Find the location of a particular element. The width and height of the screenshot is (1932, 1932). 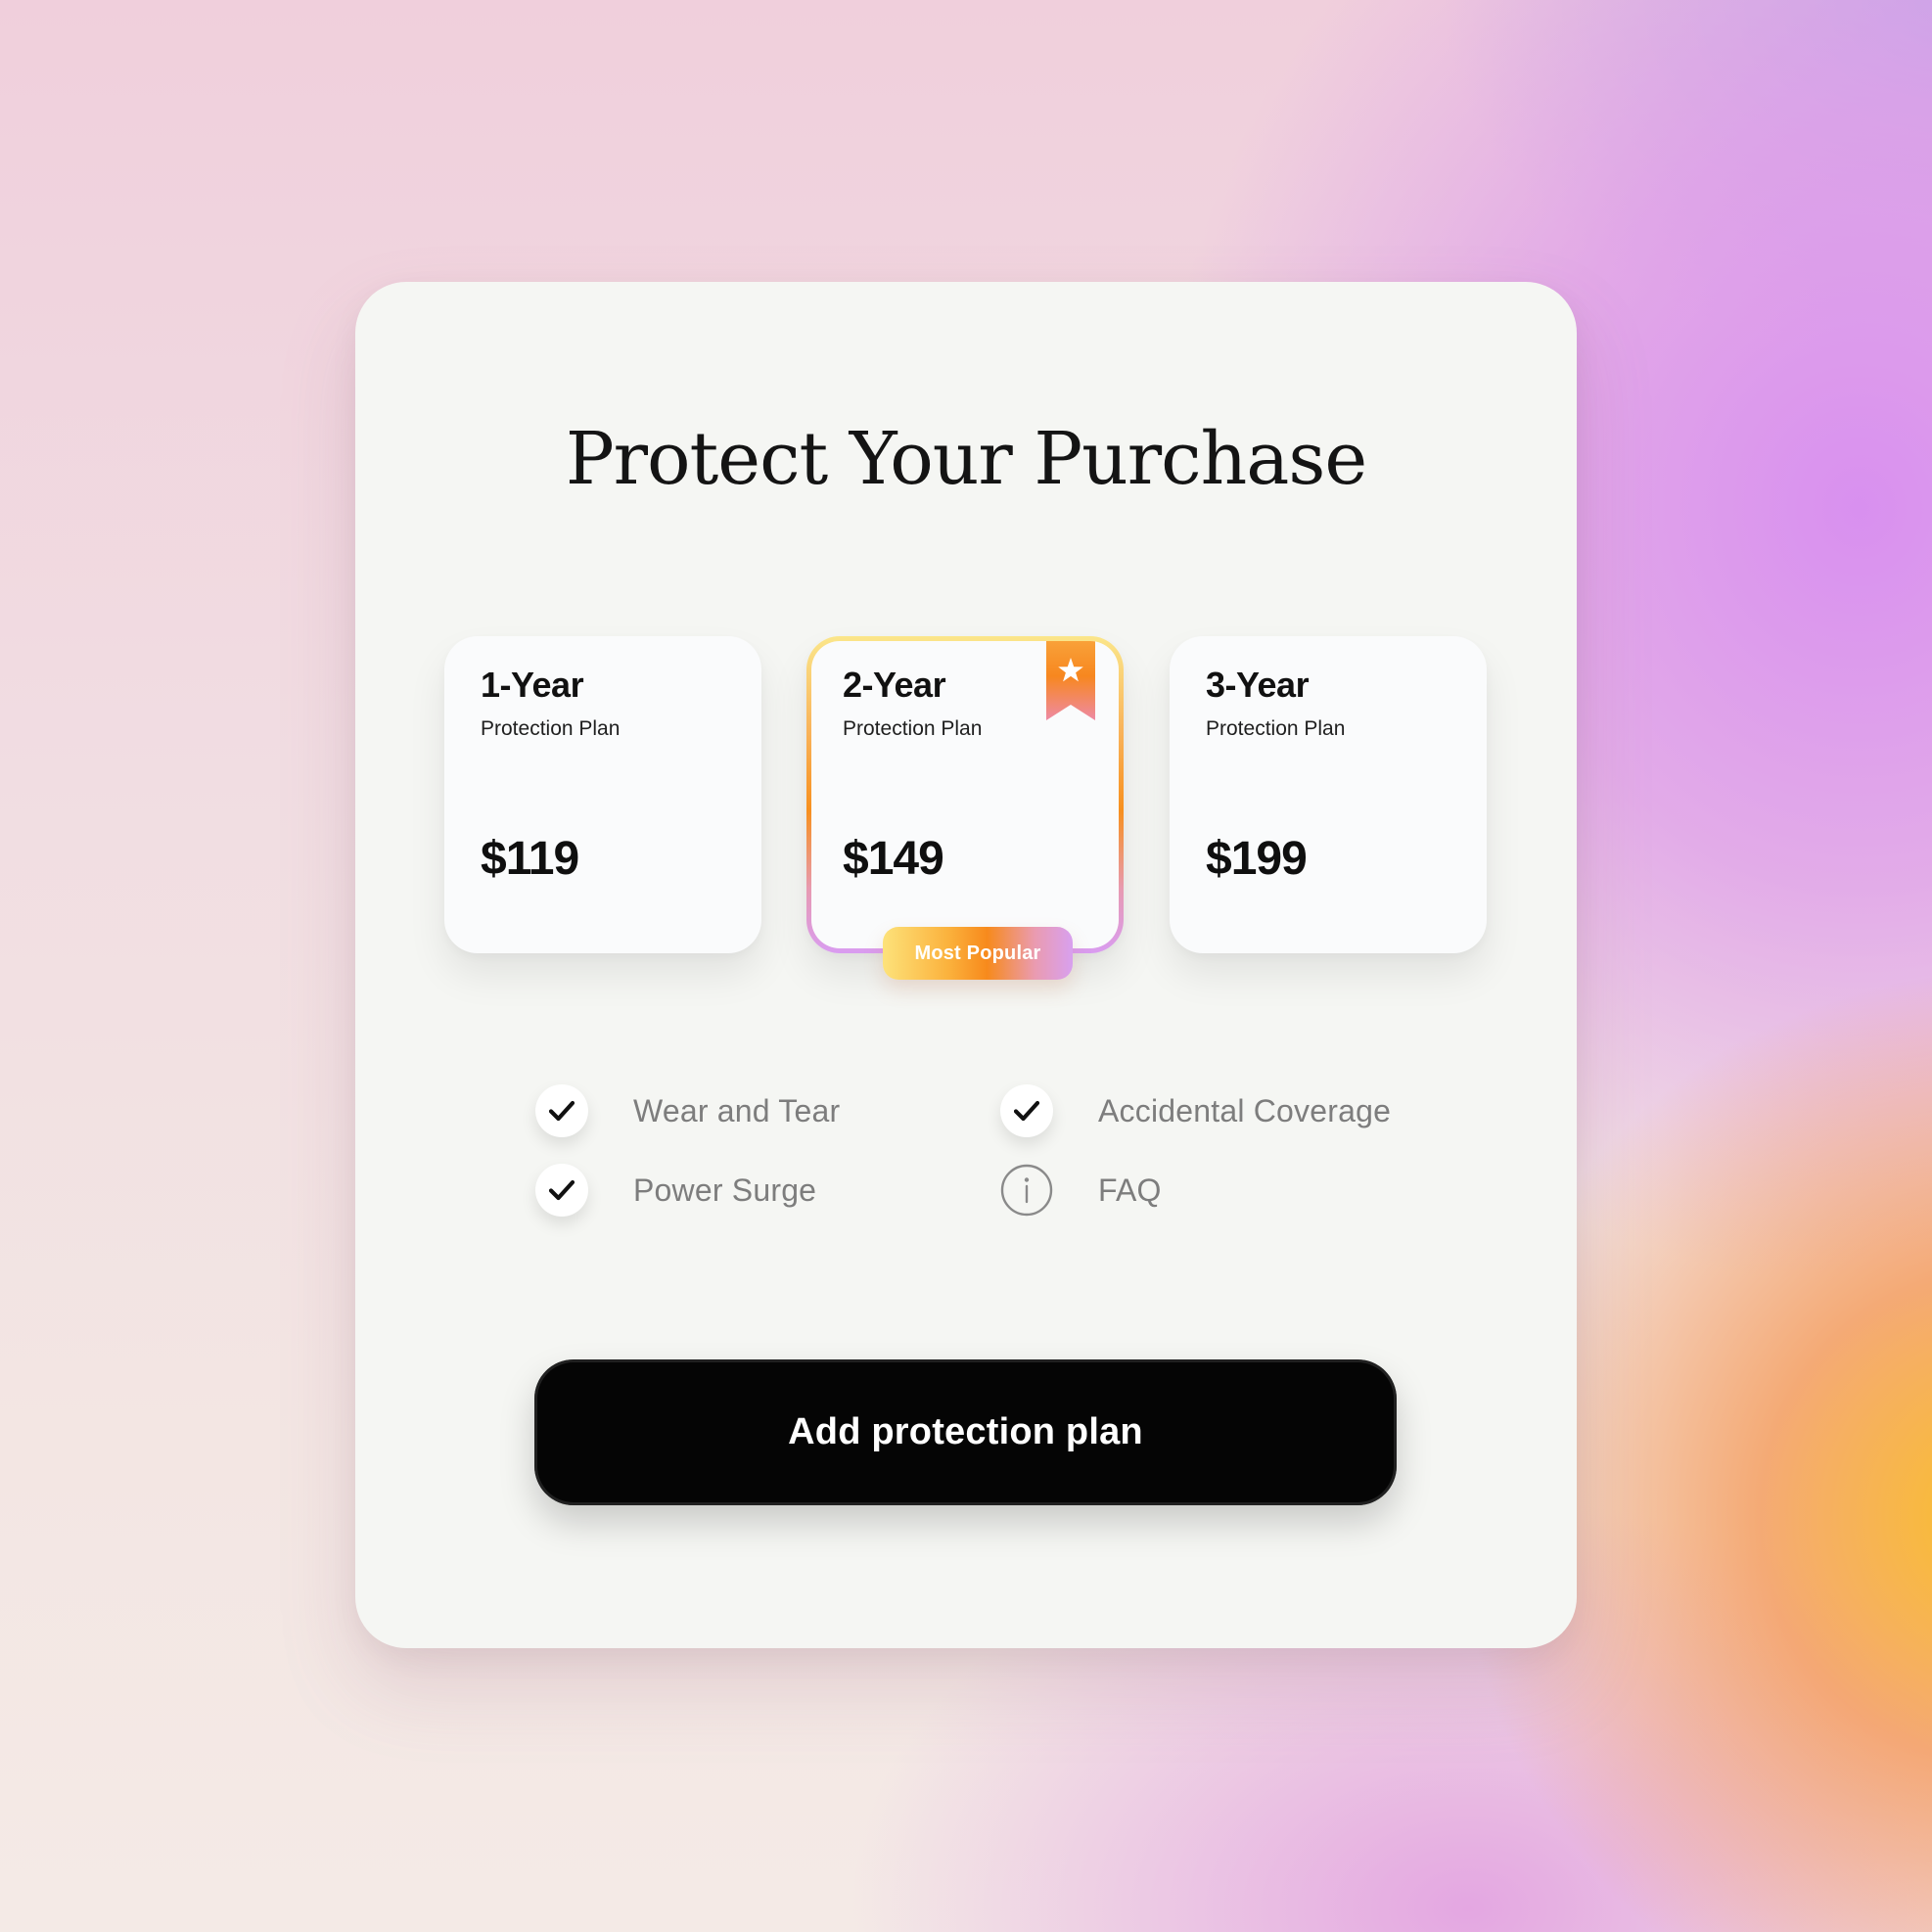

feature-wear-and-tear: Wear and Tear is located at coordinates (687, 1110).